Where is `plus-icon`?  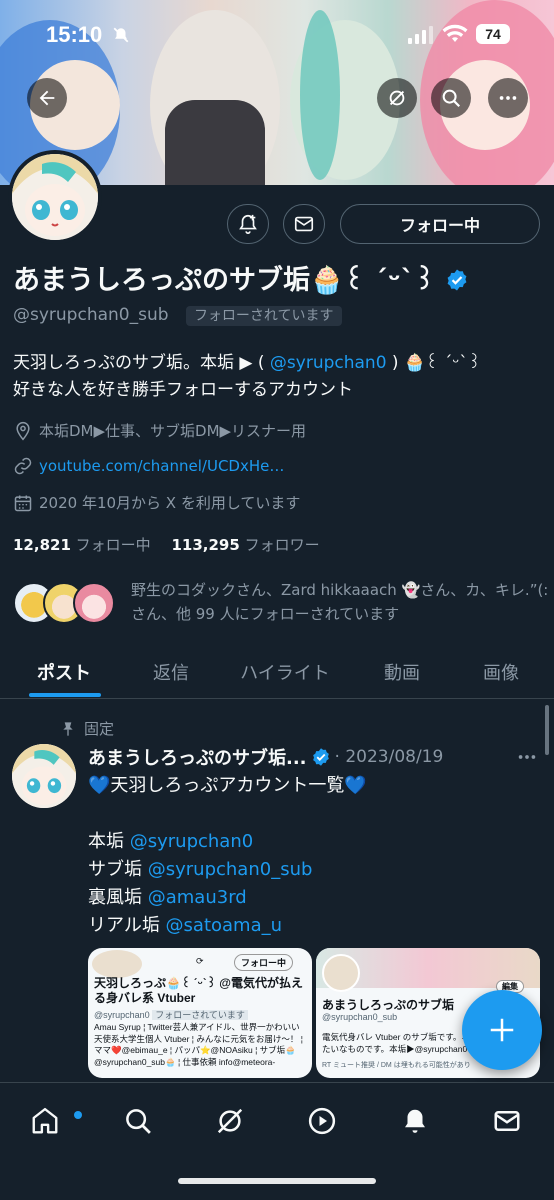
plus-icon is located at coordinates (502, 1030).